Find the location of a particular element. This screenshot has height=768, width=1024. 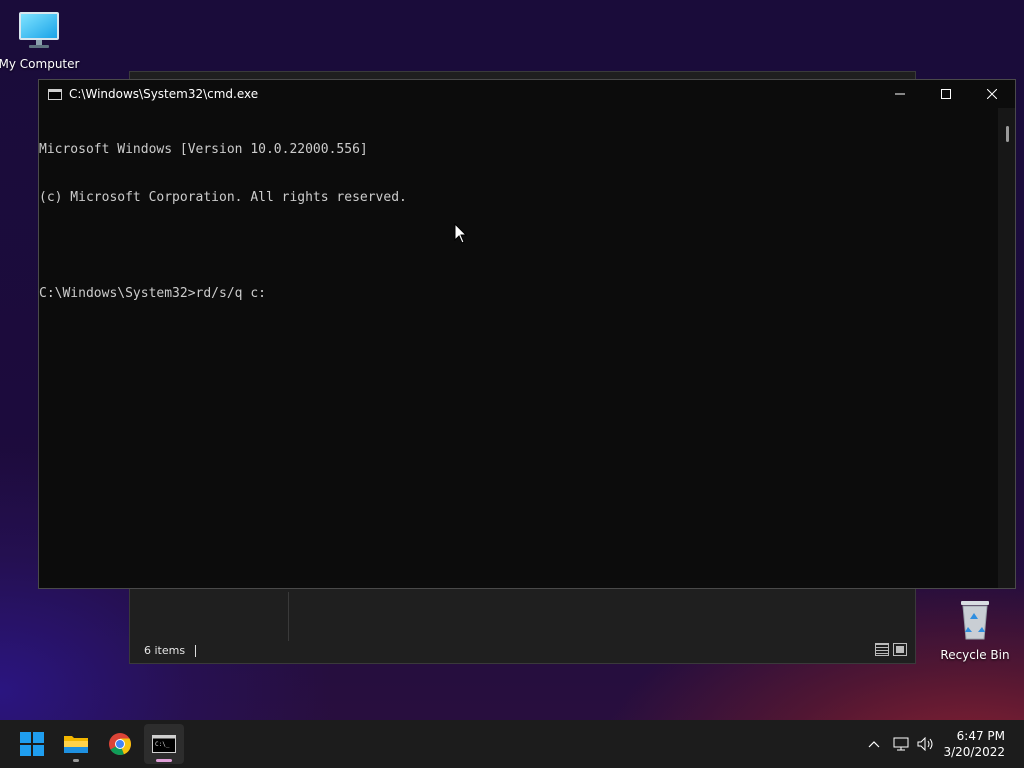

view-toggle-group is located at coordinates (891, 649).